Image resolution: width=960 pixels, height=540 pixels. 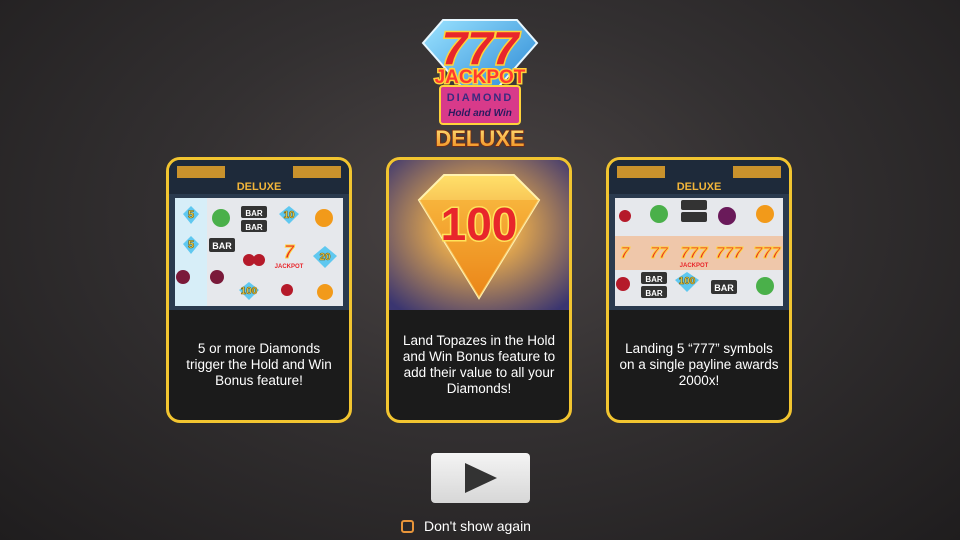 I want to click on reels-image: DELUXE 5 5 BAR BAR BAR 100 10 7 JACKPOT, so click(x=259, y=235).